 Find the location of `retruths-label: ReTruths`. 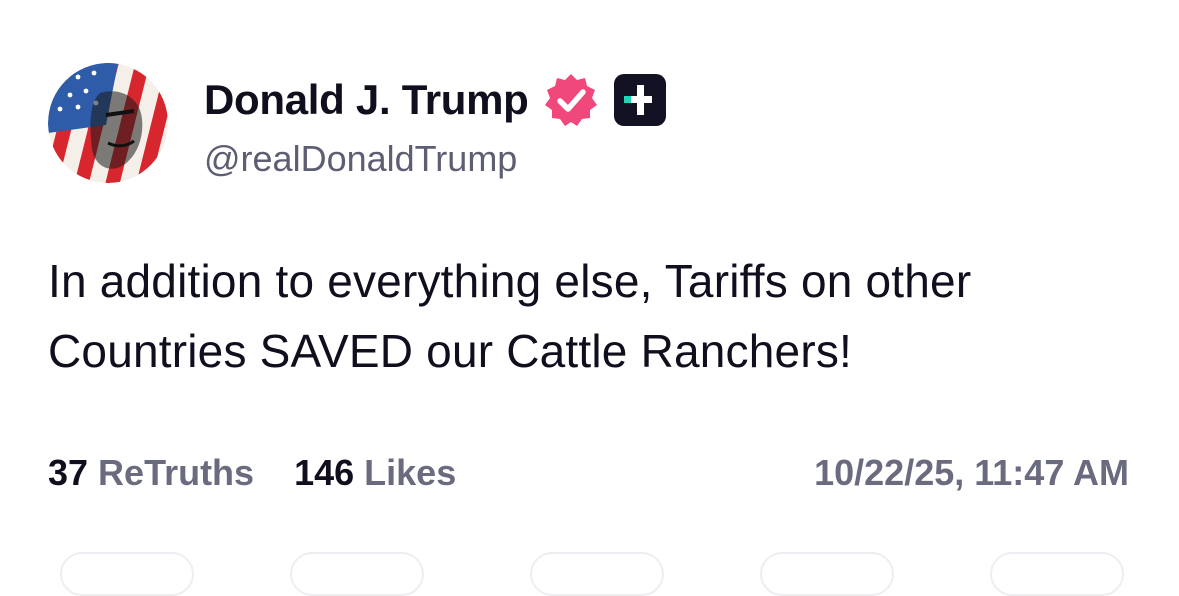

retruths-label: ReTruths is located at coordinates (176, 472).